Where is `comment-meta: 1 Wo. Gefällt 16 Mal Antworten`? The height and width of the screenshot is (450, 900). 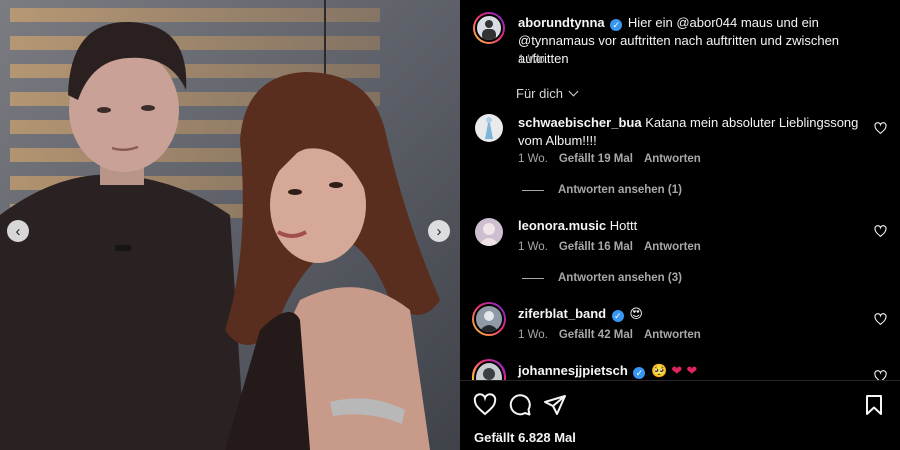
comment-meta: 1 Wo. Gefällt 16 Mal Antworten is located at coordinates (609, 247).